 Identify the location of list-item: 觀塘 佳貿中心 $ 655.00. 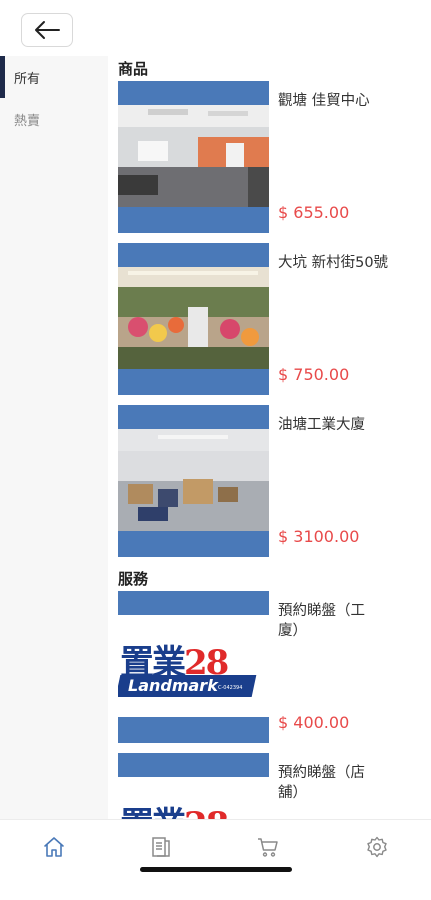
(270, 157).